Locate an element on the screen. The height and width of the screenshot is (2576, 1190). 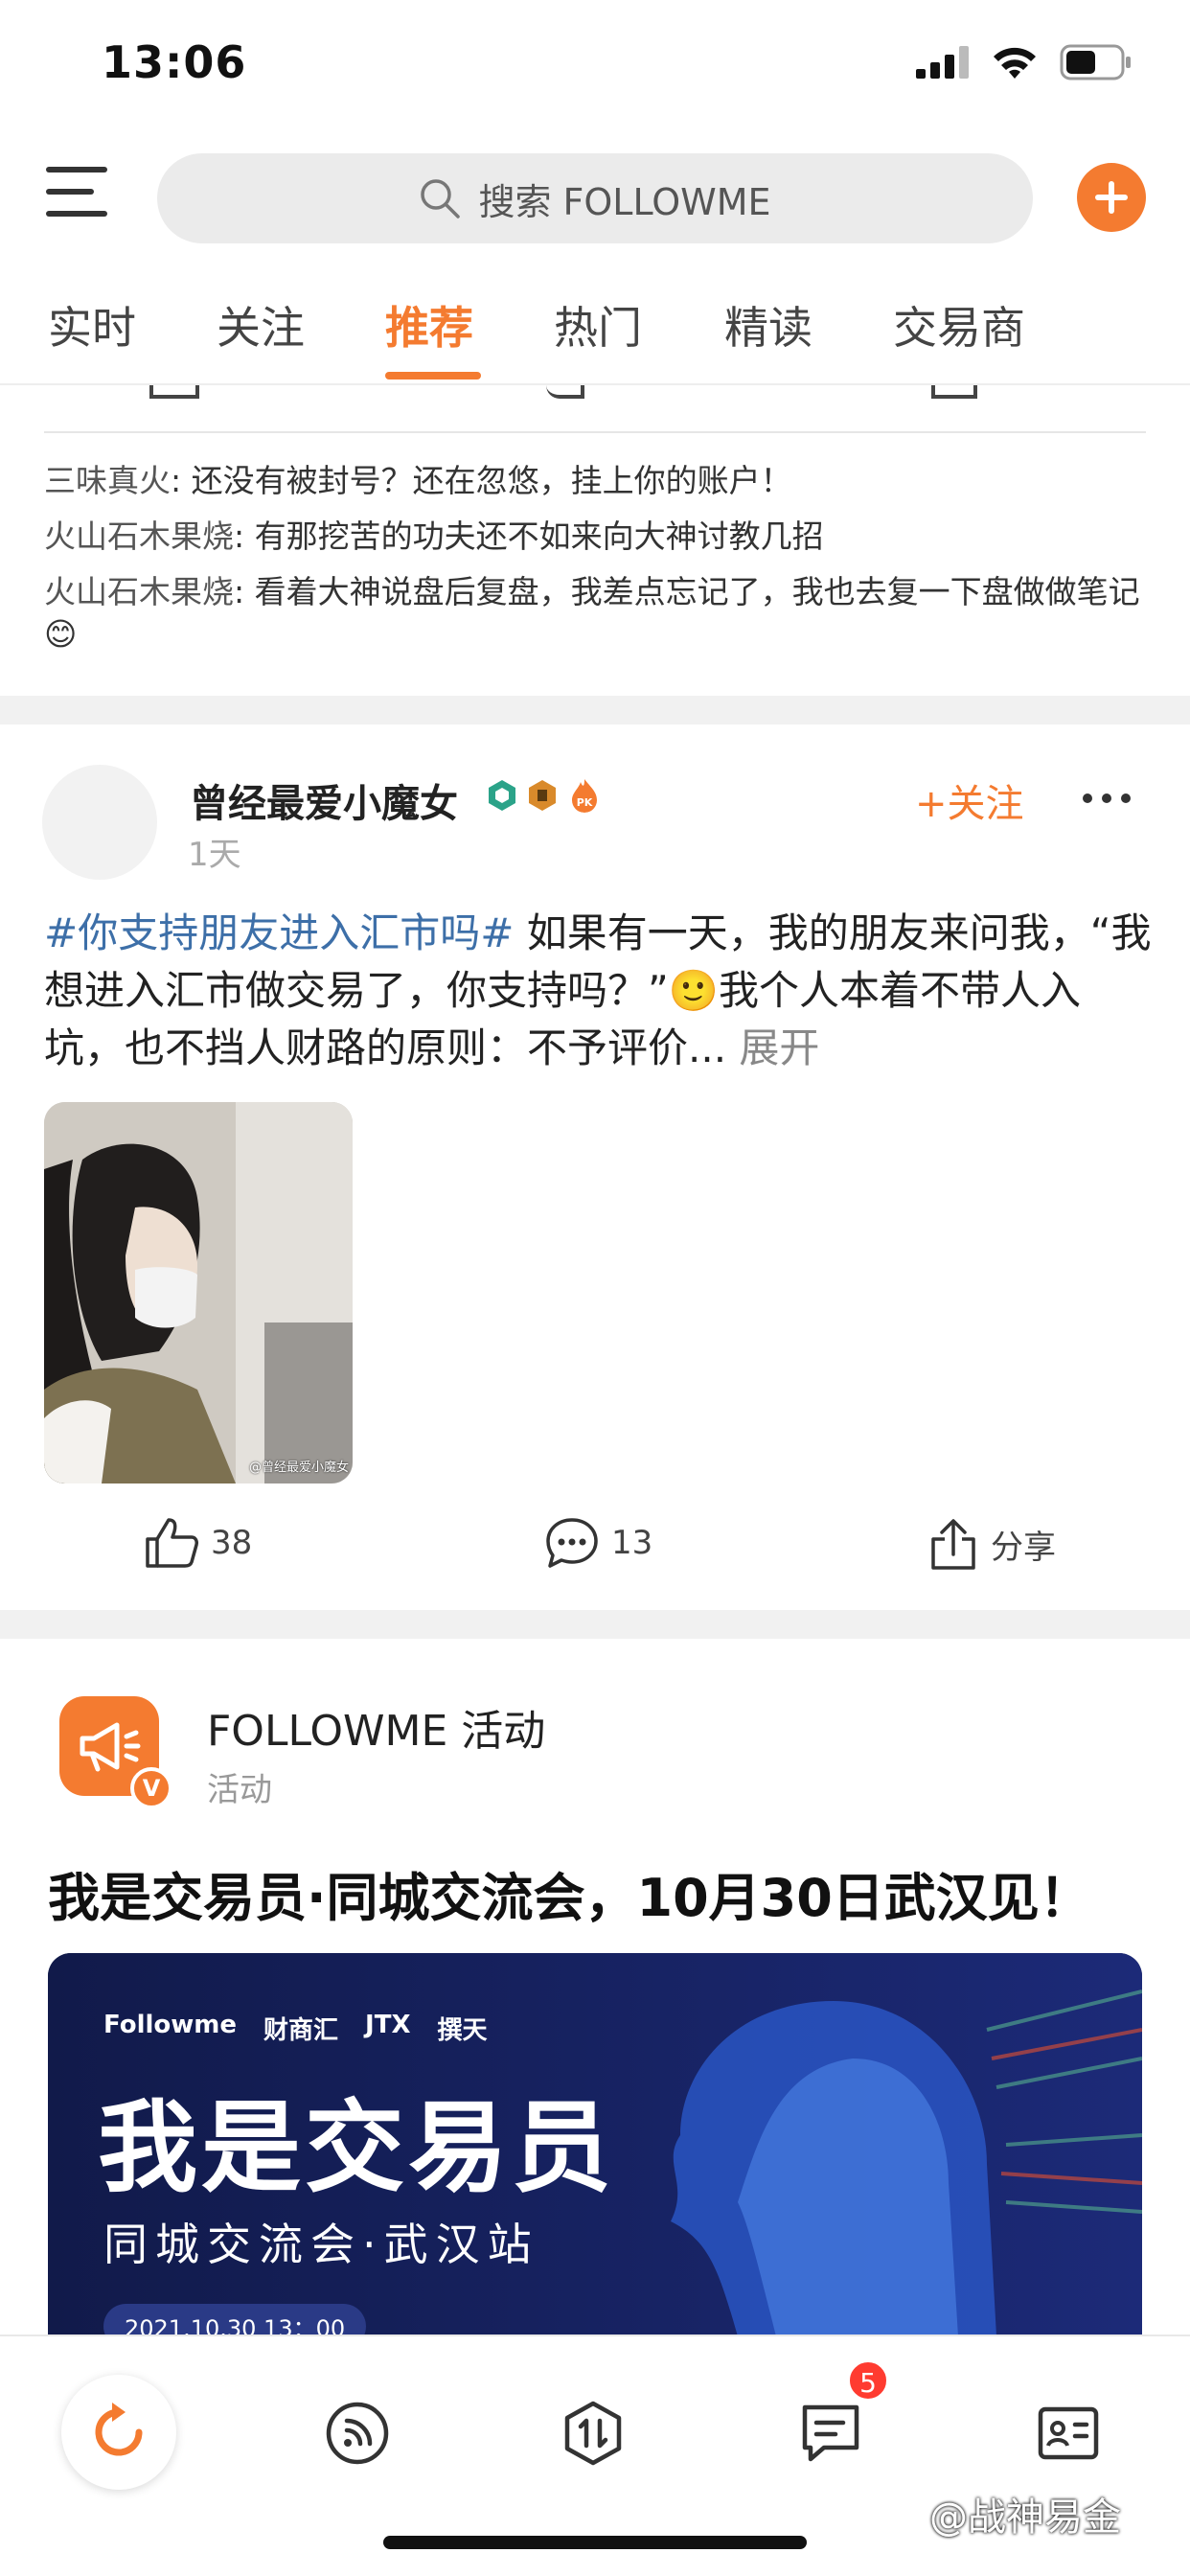
add-post-button is located at coordinates (1111, 197).